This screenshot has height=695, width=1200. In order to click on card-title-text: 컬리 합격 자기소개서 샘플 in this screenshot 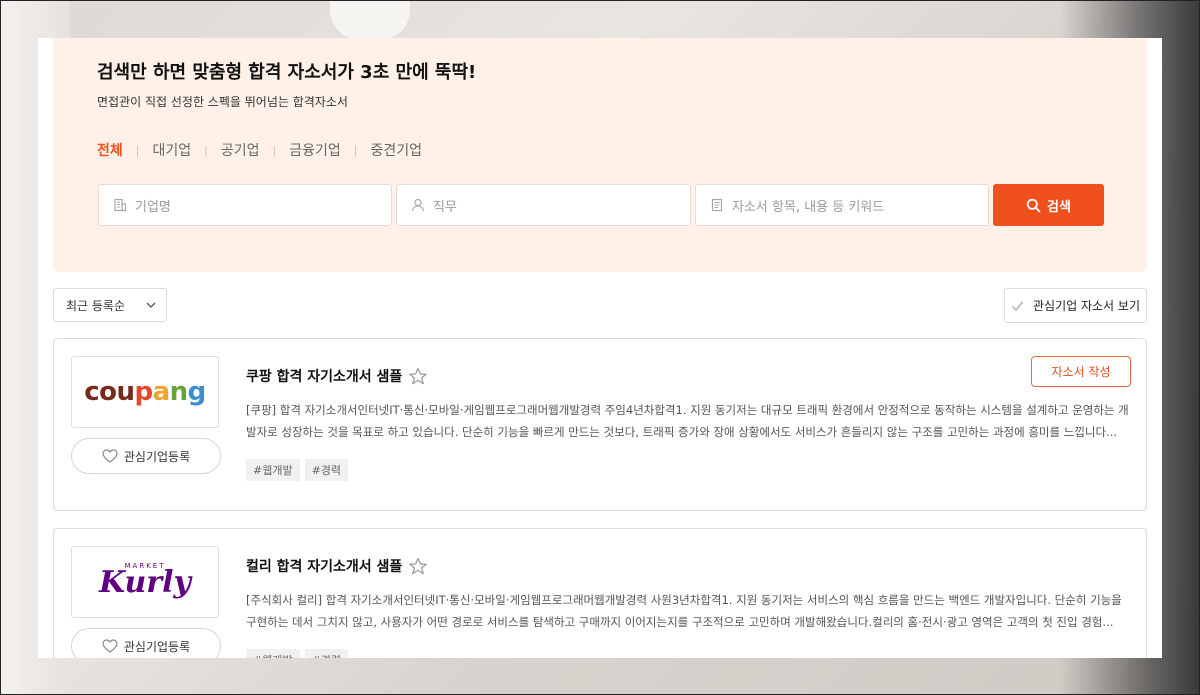, I will do `click(324, 567)`.